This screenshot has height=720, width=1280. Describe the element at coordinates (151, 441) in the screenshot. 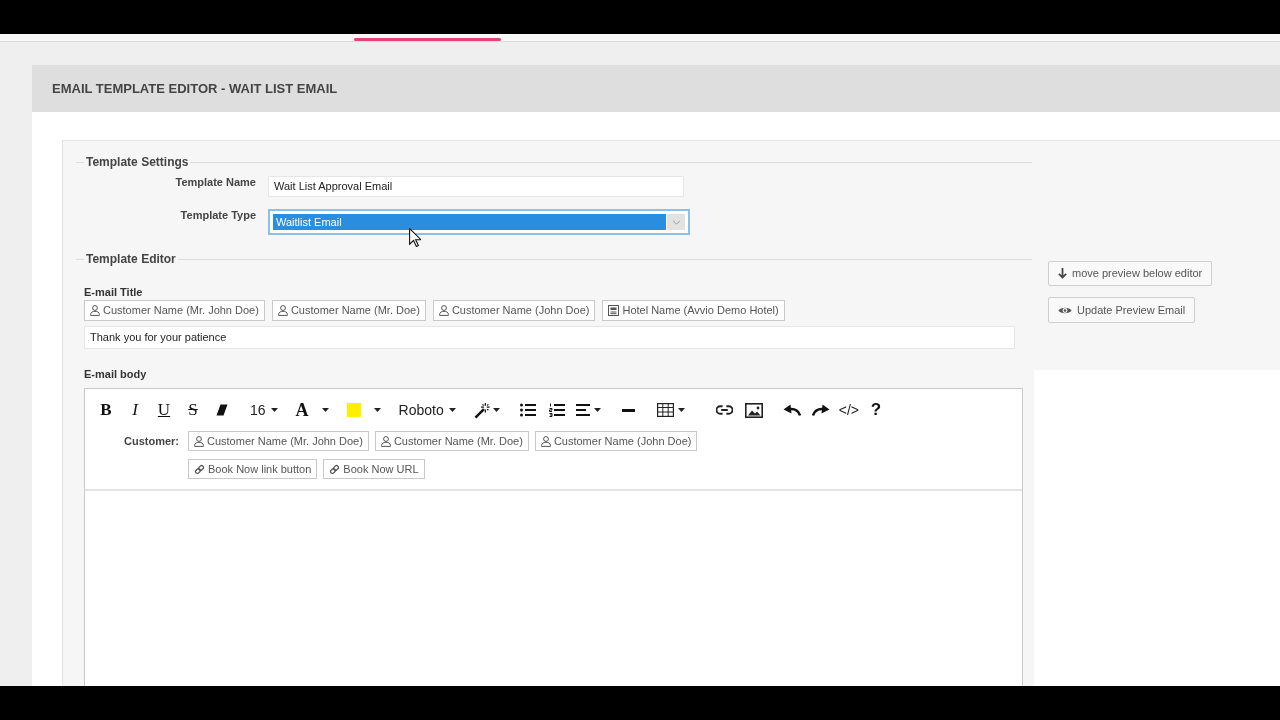

I see `insert-row-label: Customer:` at that location.